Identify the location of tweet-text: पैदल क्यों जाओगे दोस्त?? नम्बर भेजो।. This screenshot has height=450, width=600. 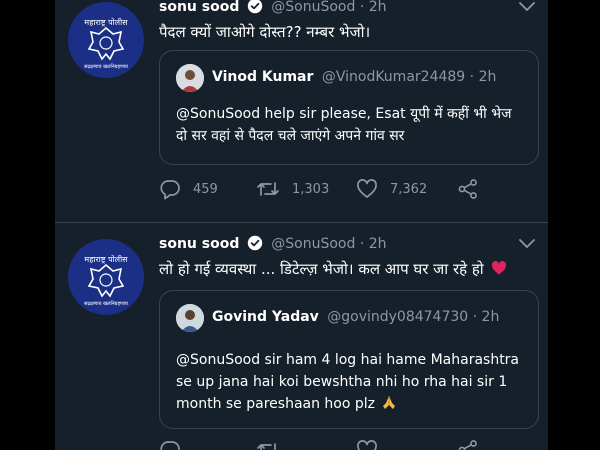
(265, 32).